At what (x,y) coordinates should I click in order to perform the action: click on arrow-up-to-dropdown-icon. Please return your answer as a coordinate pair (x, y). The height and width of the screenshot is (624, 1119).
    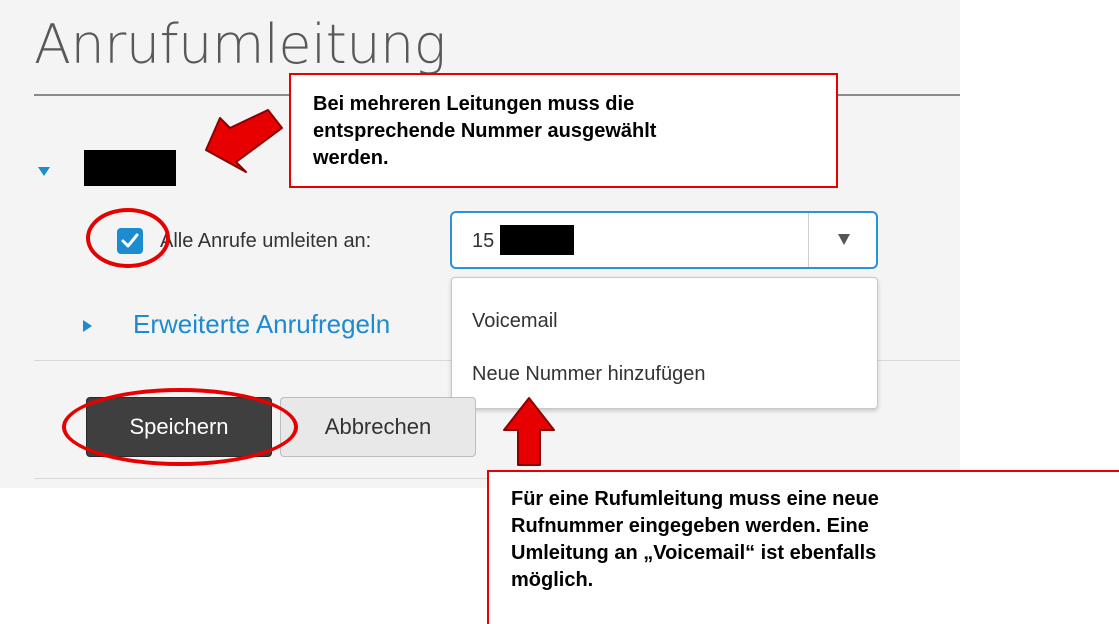
    Looking at the image, I should click on (529, 431).